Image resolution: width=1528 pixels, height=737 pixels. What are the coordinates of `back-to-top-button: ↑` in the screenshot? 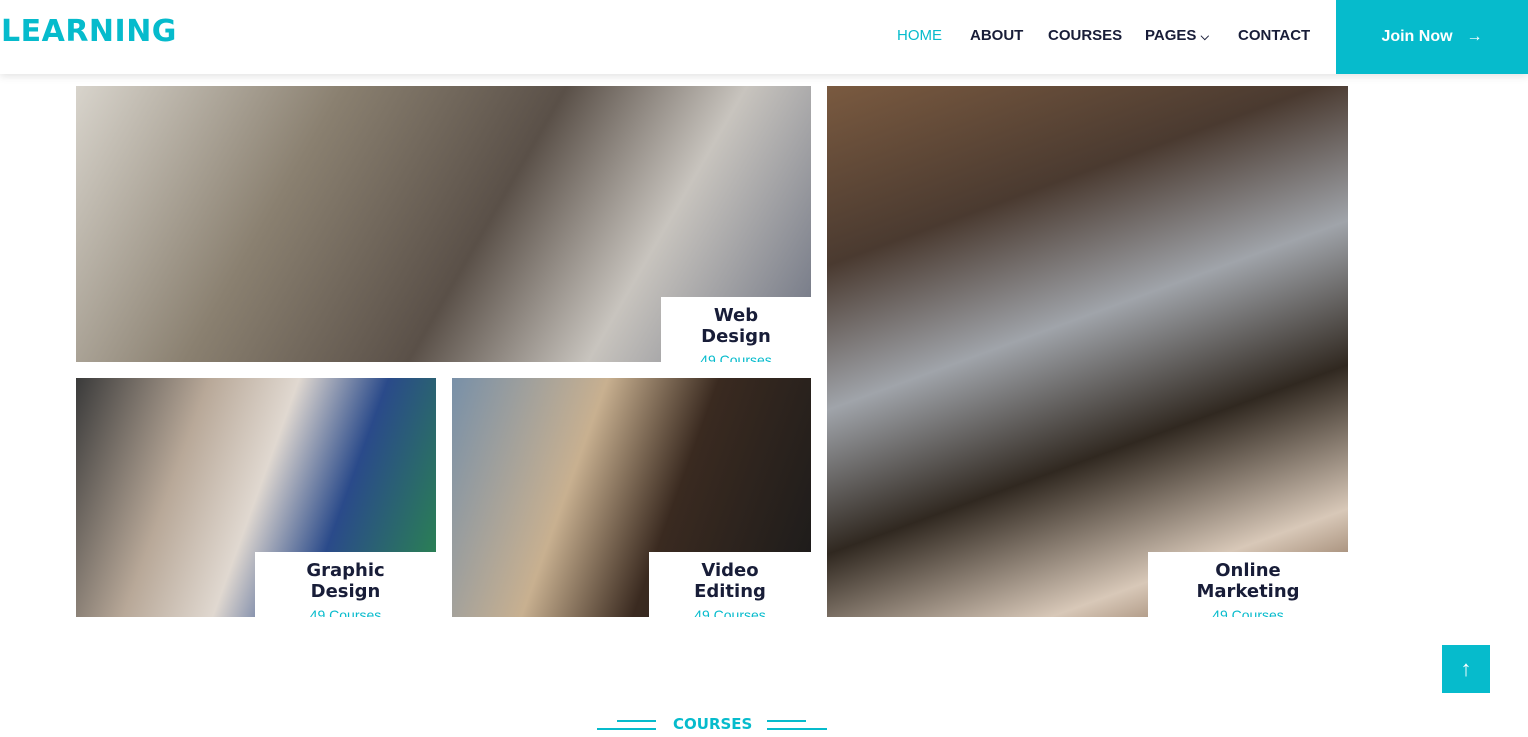 It's located at (1466, 669).